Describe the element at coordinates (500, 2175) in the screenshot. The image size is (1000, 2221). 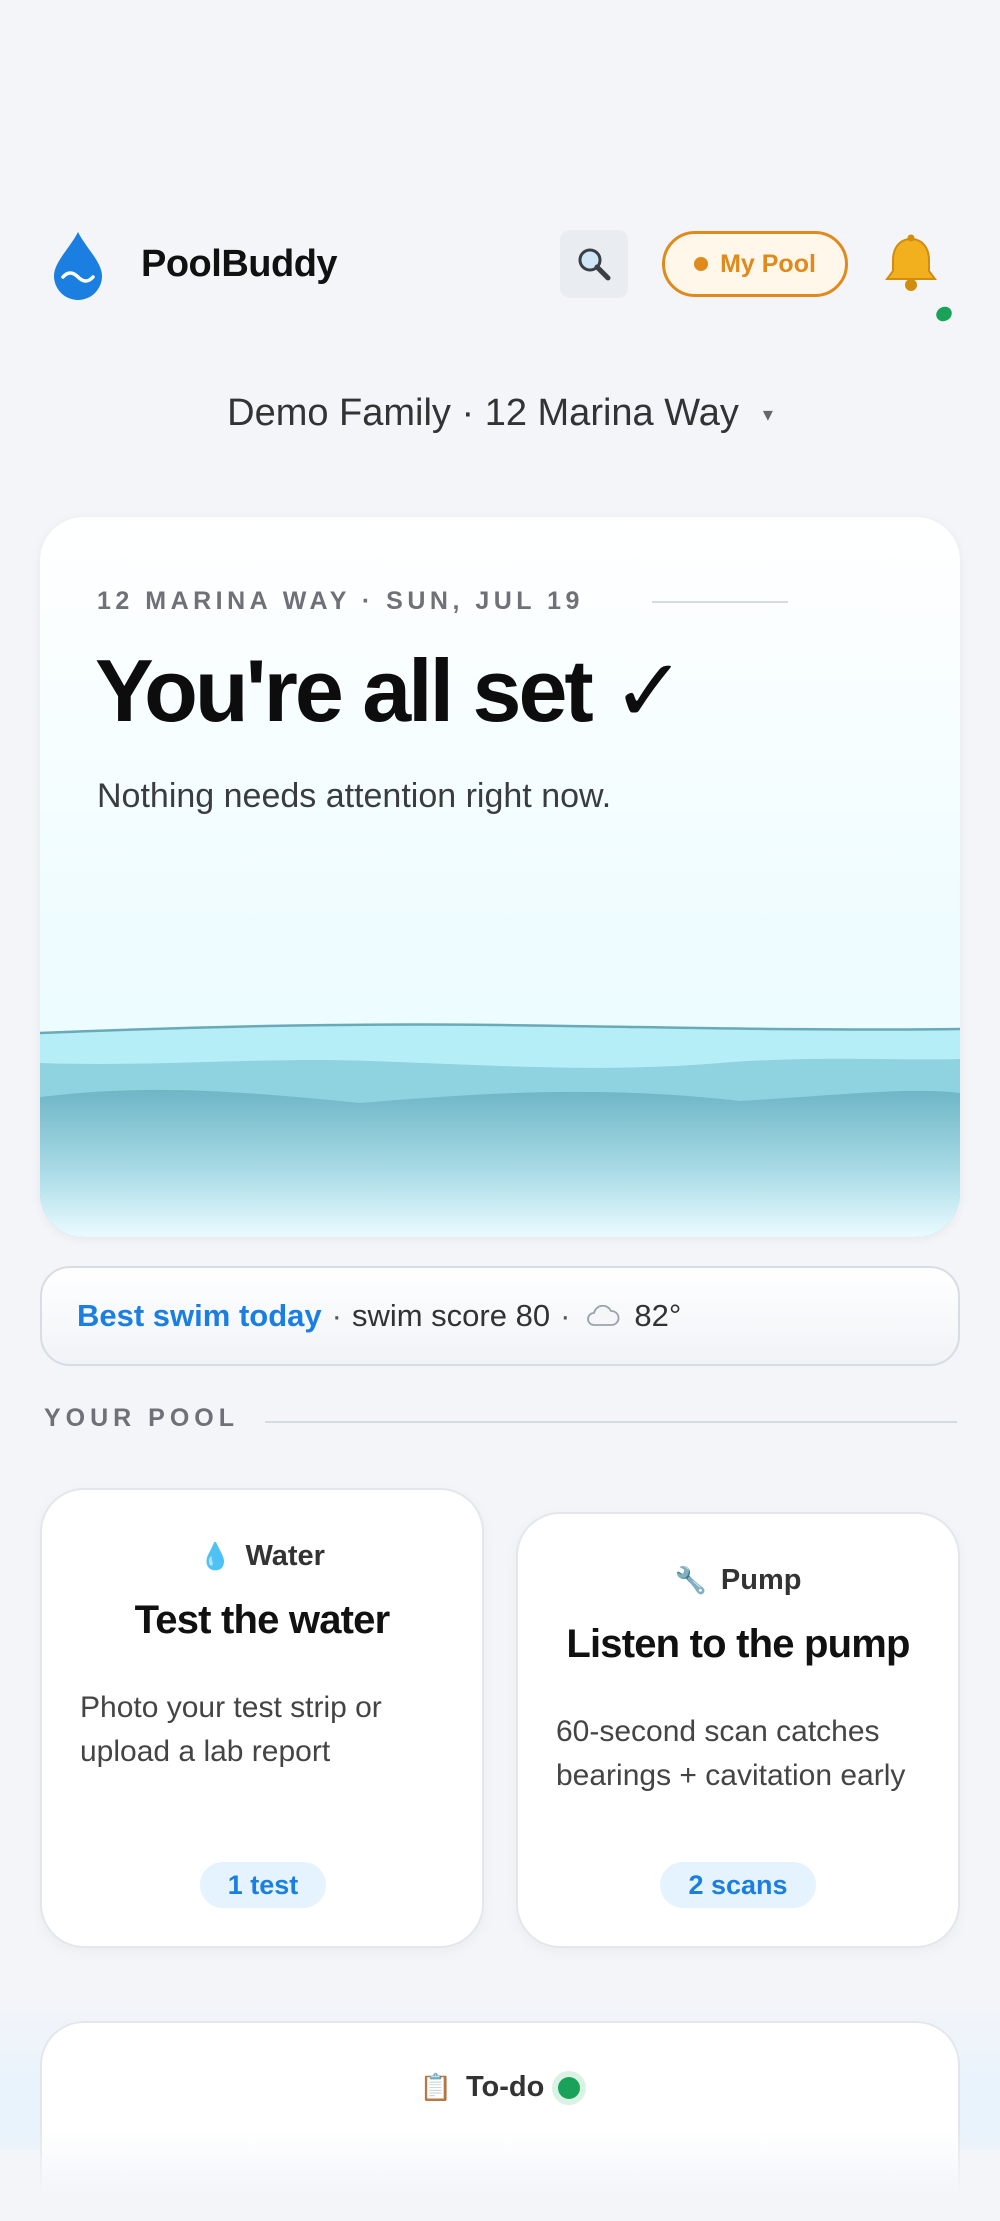
I see `scroll-fade` at that location.